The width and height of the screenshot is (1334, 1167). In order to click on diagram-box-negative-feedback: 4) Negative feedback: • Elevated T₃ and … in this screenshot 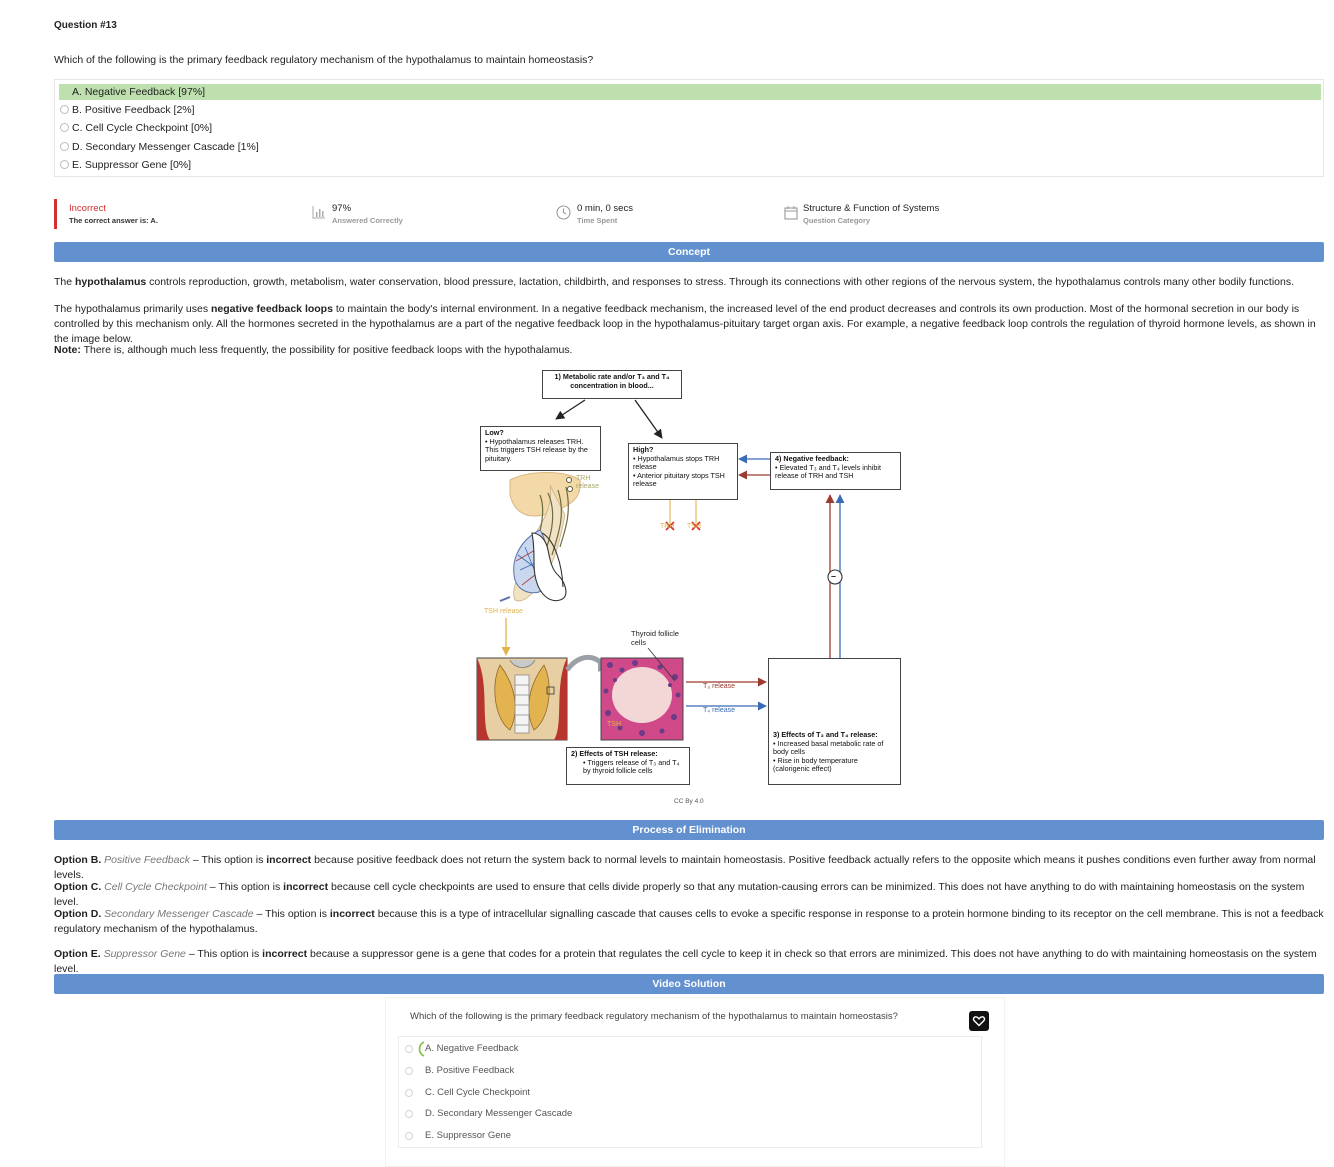, I will do `click(835, 471)`.